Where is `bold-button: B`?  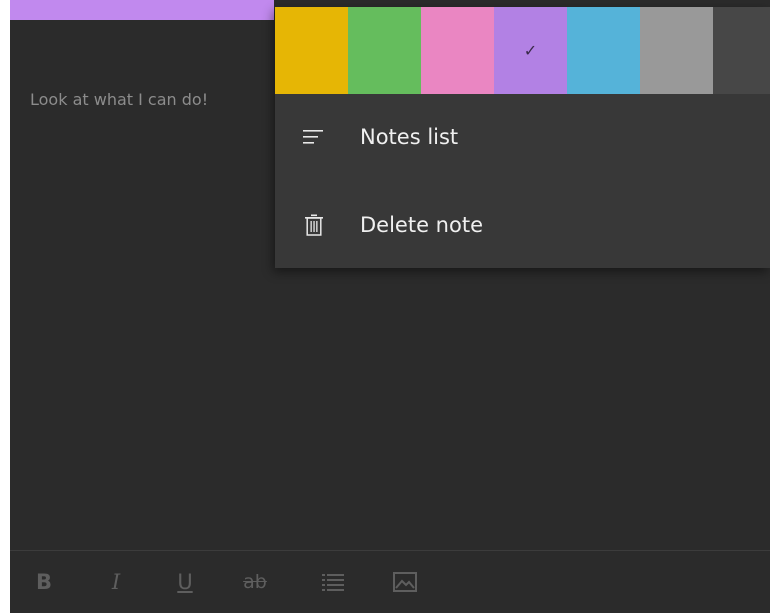 bold-button: B is located at coordinates (44, 582).